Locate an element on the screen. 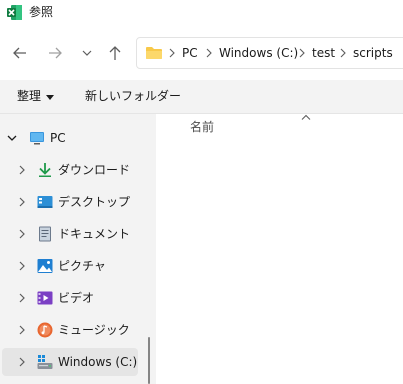 The width and height of the screenshot is (403, 384). breadcrumb-test: test is located at coordinates (323, 53).